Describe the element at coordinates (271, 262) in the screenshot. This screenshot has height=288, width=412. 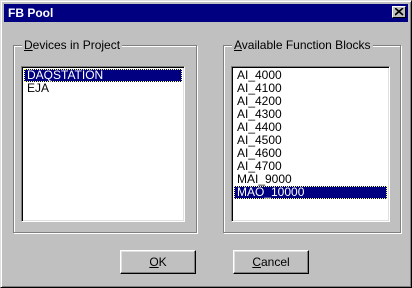
I see `cancel-button: Cancel` at that location.